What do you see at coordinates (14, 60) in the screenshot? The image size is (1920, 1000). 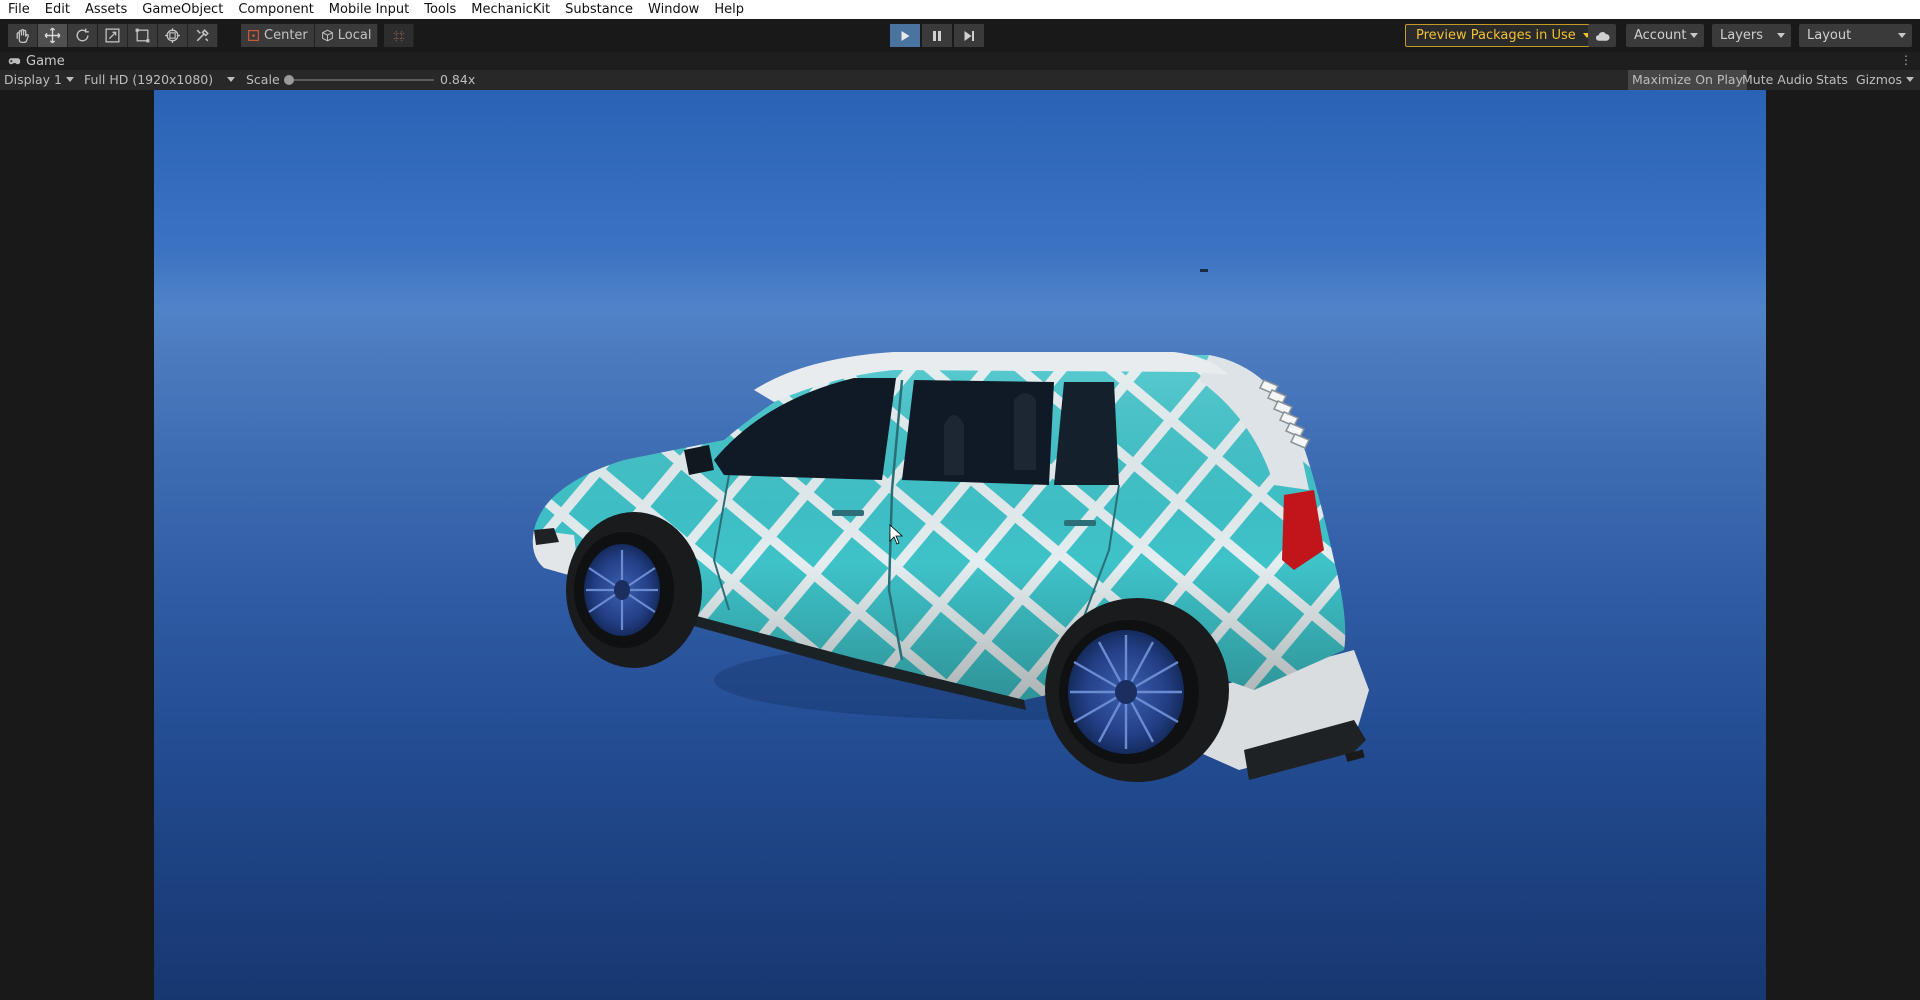 I see `gamepad-icon` at bounding box center [14, 60].